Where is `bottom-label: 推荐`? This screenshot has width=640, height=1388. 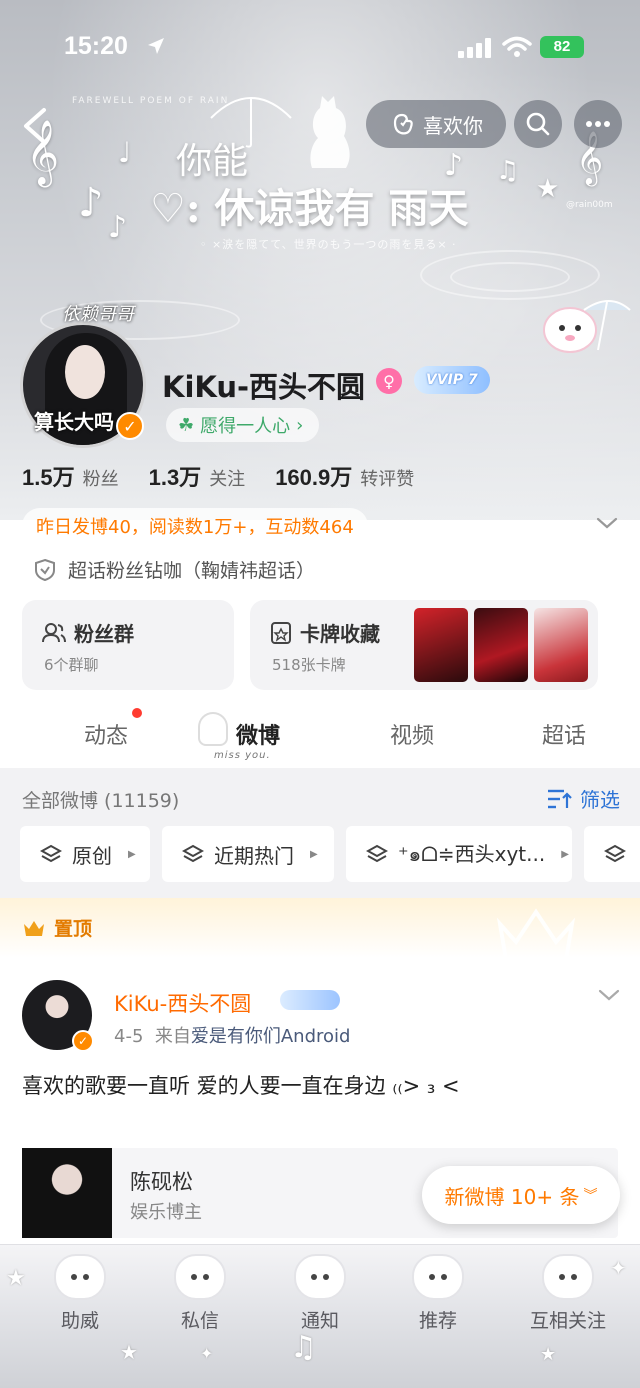 bottom-label: 推荐 is located at coordinates (437, 1321).